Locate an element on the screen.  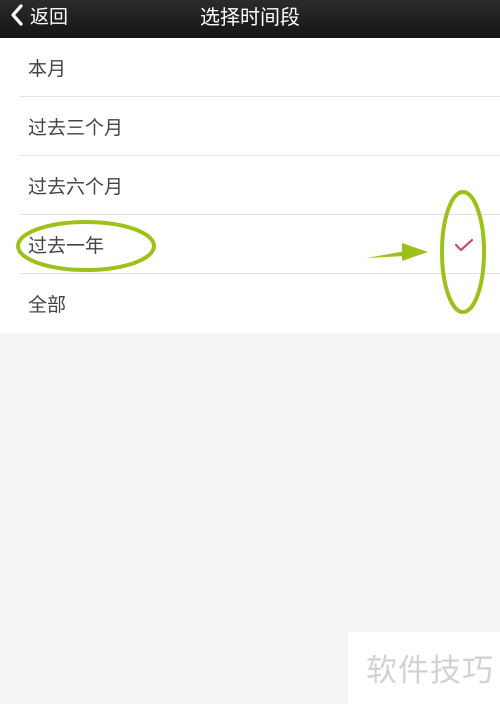
chevron-left-icon is located at coordinates (17, 15).